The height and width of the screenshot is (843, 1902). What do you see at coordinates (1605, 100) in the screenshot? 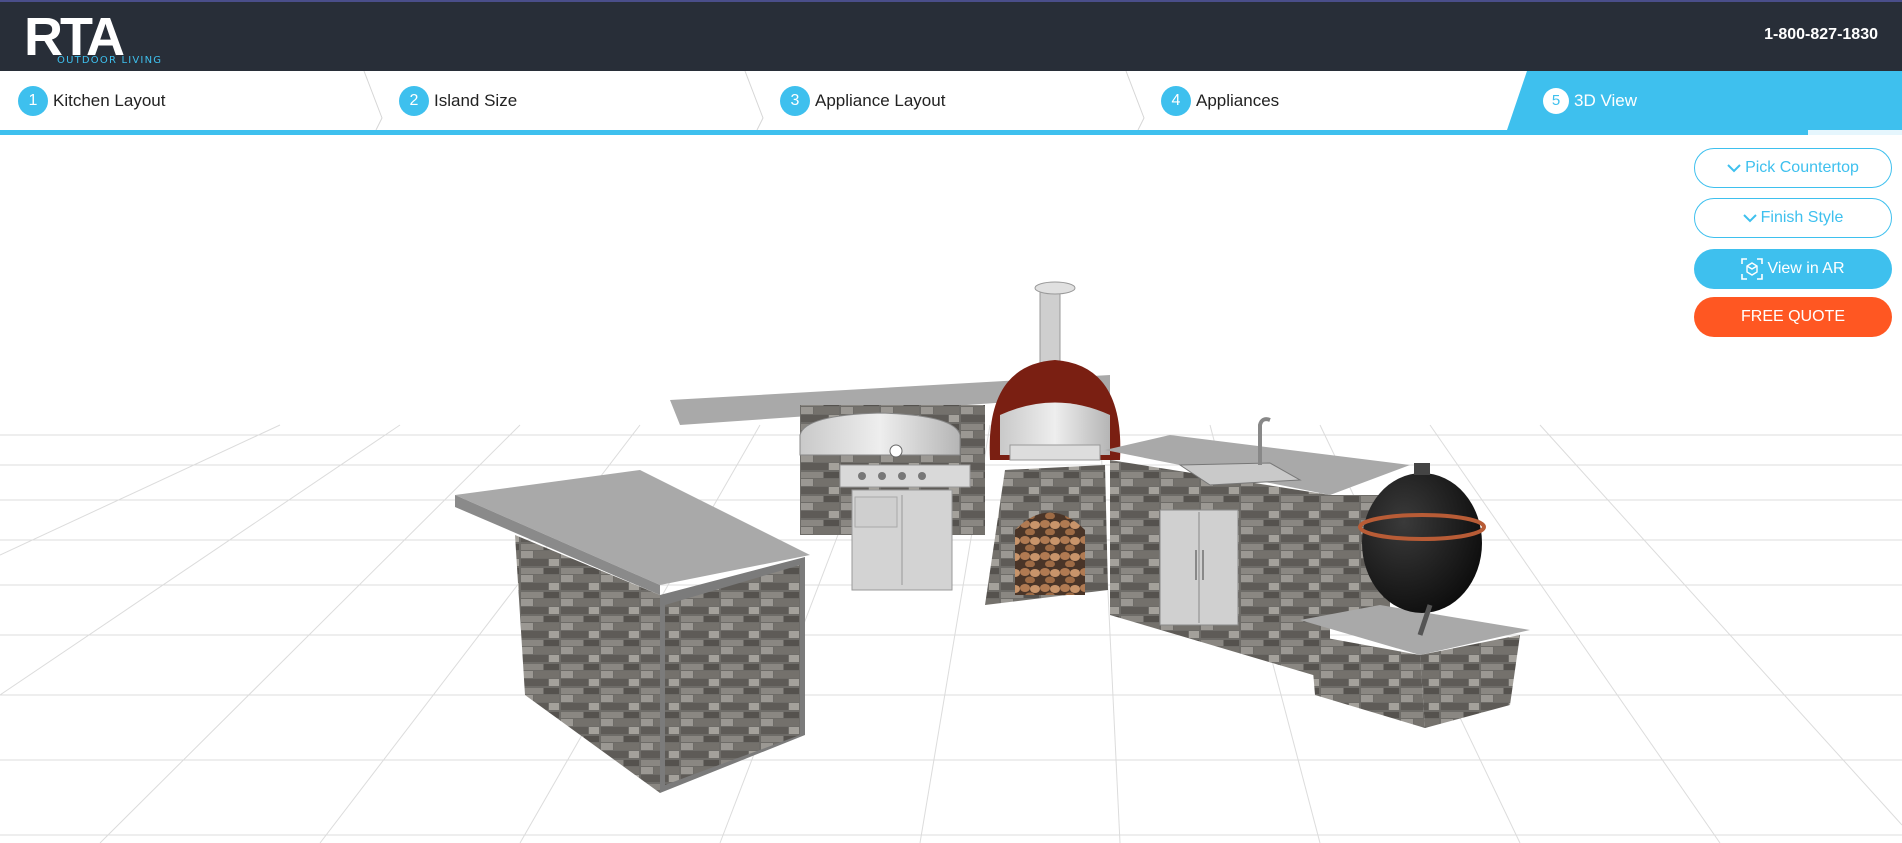
I see `step-label: 3D View` at bounding box center [1605, 100].